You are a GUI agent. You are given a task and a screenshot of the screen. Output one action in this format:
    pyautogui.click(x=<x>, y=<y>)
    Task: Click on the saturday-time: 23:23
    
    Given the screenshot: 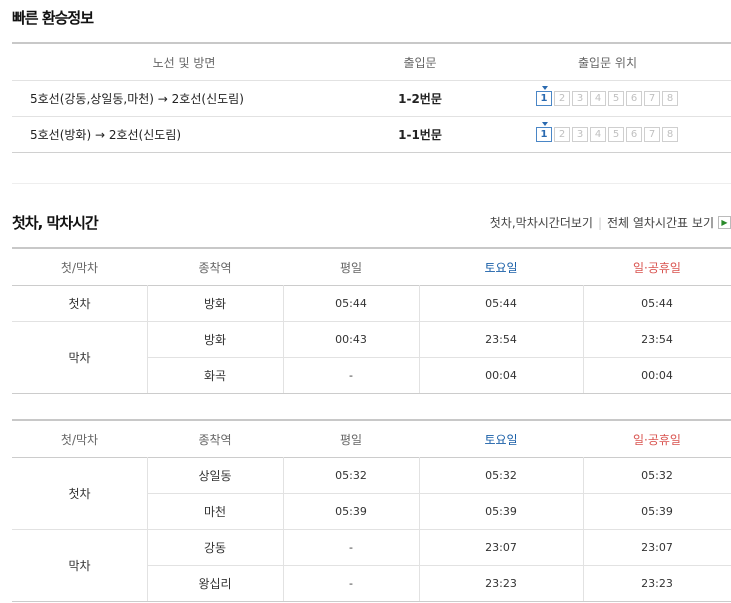 What is the action you would take?
    pyautogui.click(x=501, y=583)
    